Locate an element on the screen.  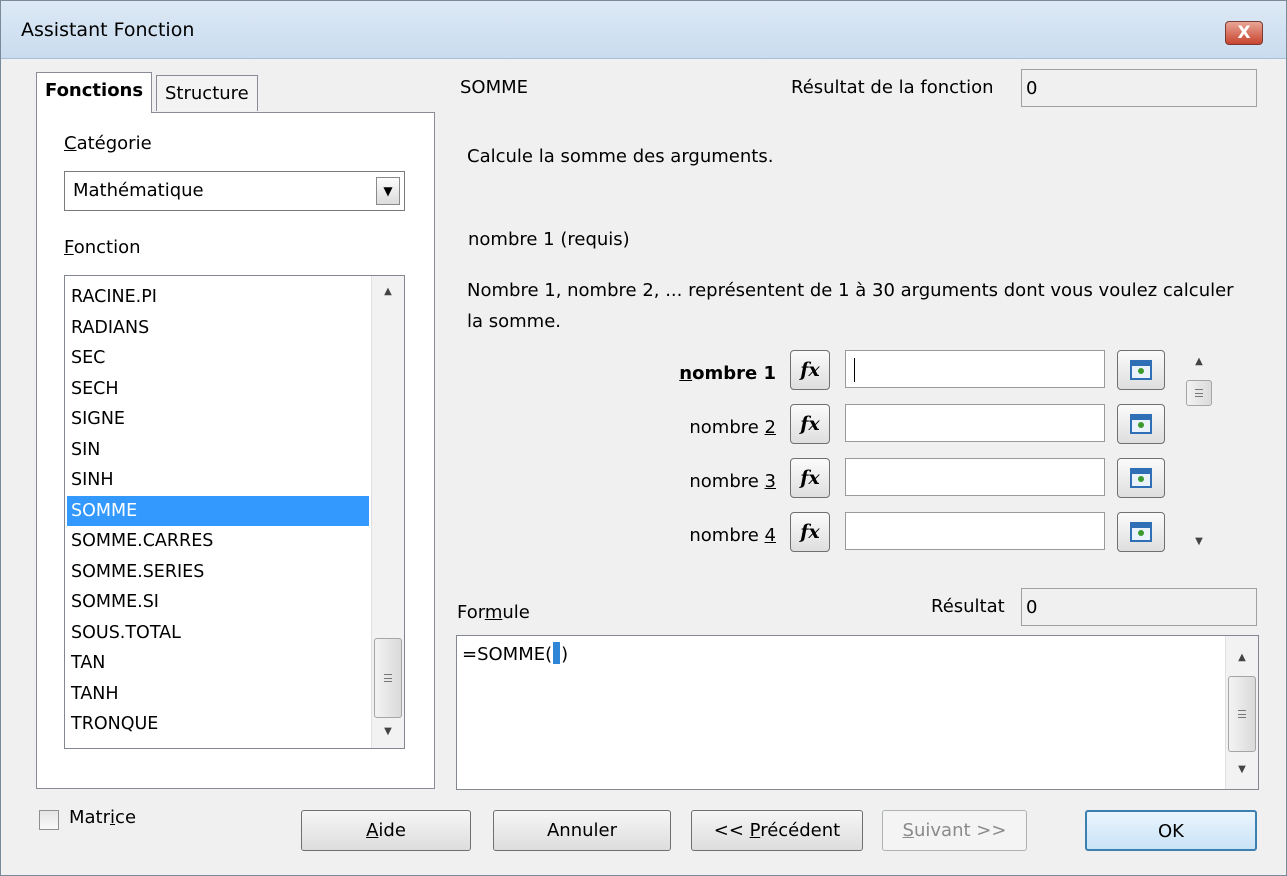
function-list-item: SOMME.SERIES is located at coordinates (218, 572).